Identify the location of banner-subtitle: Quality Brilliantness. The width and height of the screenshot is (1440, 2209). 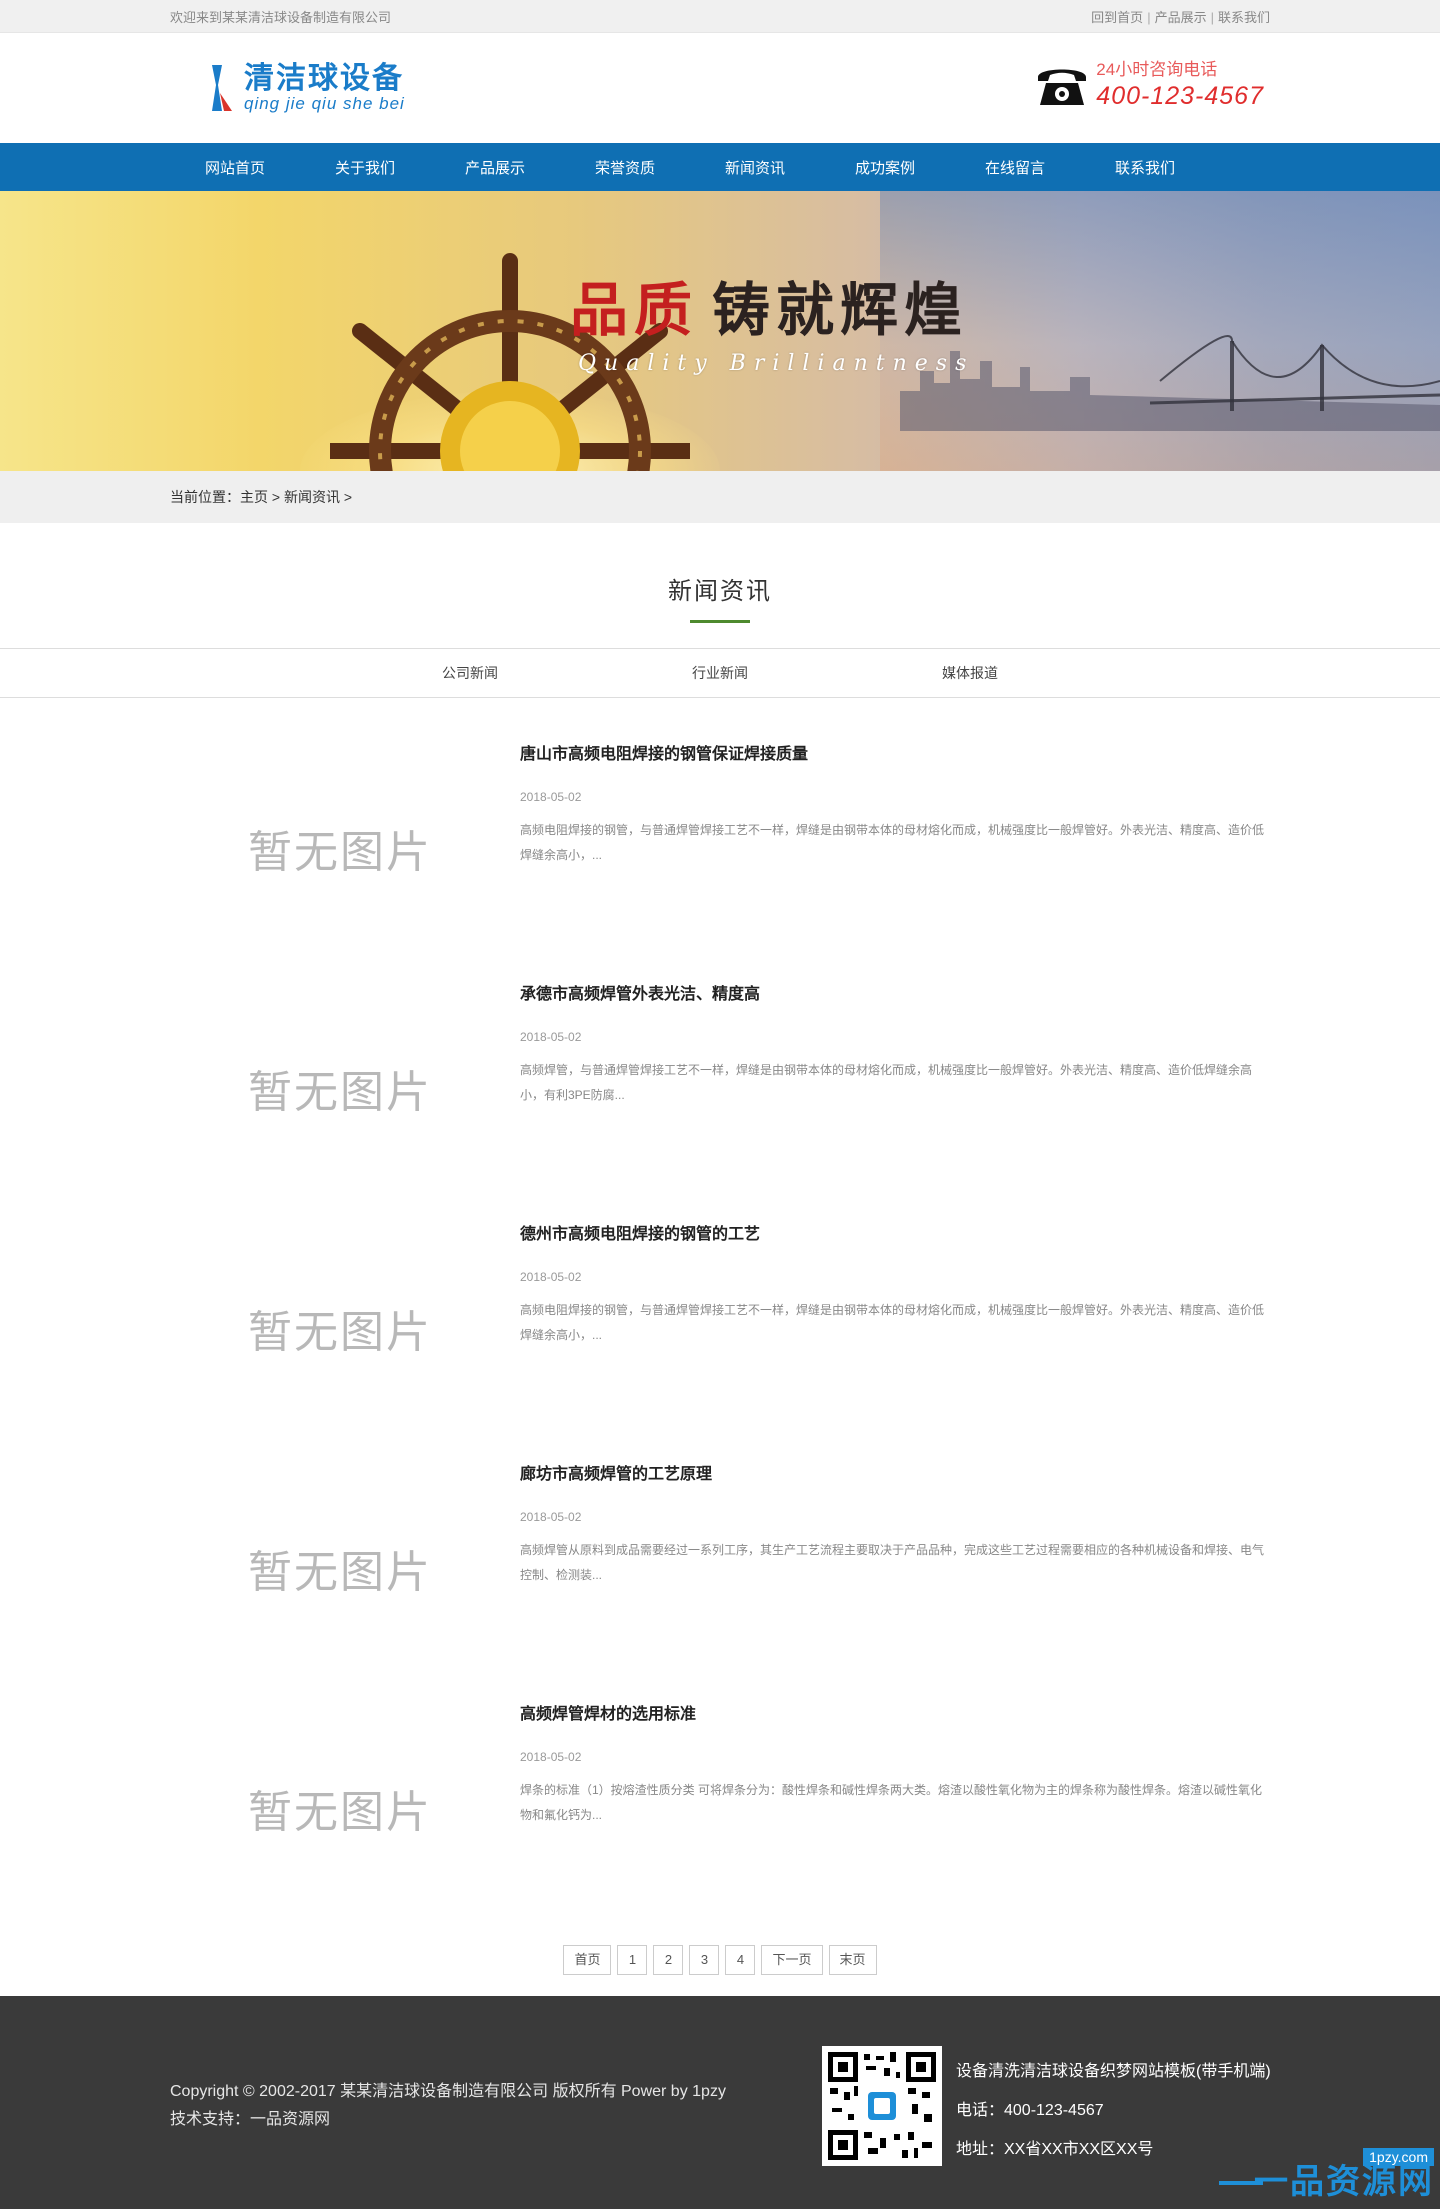
(776, 363).